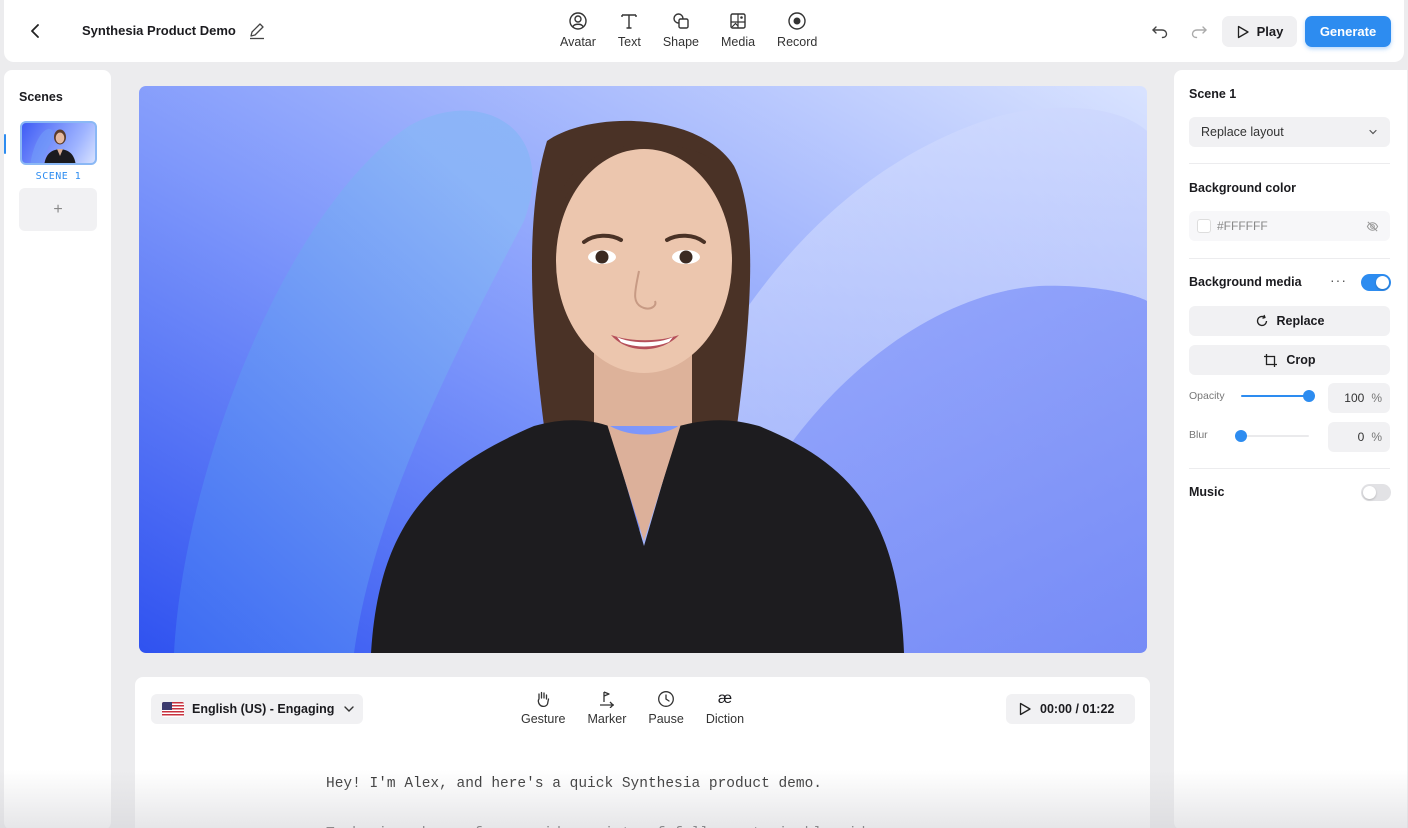 This screenshot has height=828, width=1408. I want to click on tool-record: Record, so click(797, 29).